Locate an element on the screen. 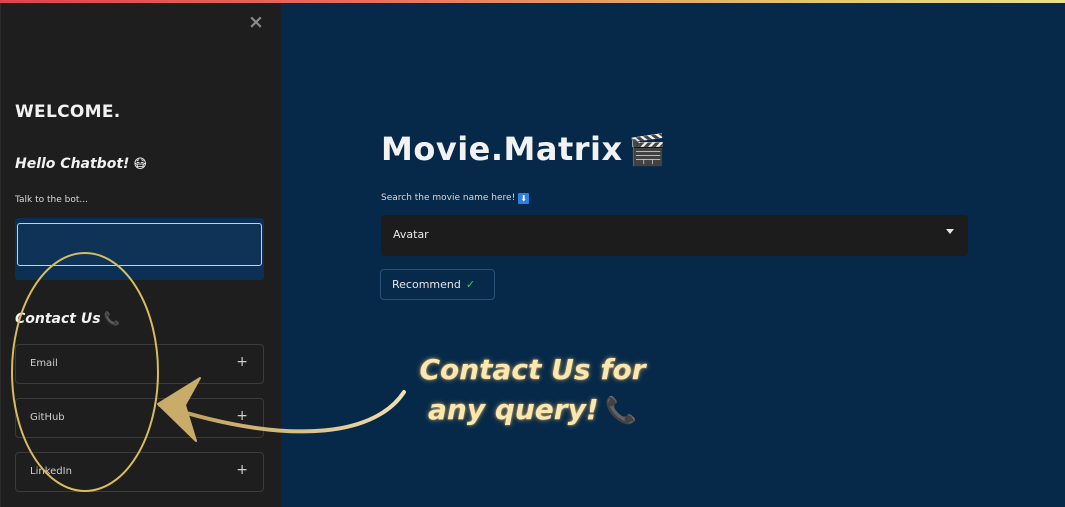 This screenshot has height=507, width=1065. chevron-down-icon is located at coordinates (950, 231).